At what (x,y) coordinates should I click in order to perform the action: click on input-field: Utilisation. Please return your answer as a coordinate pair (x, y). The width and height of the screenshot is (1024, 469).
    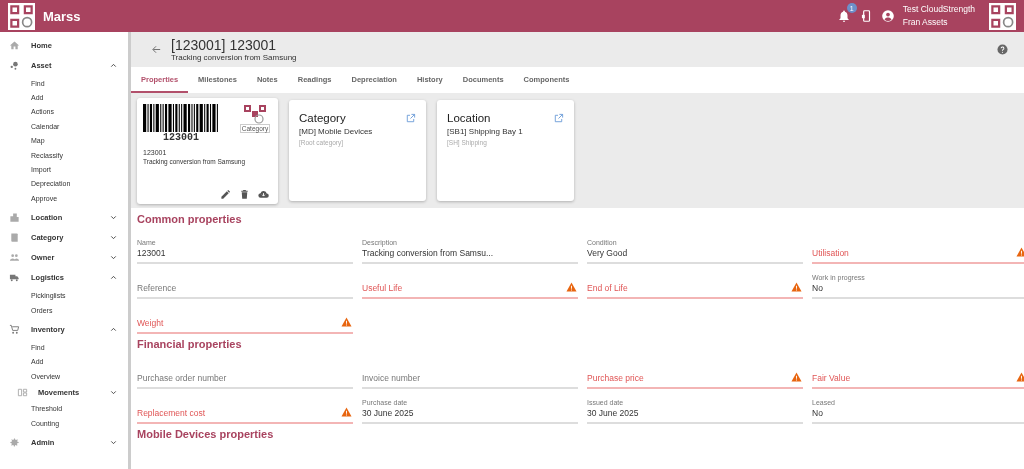
    Looking at the image, I should click on (918, 246).